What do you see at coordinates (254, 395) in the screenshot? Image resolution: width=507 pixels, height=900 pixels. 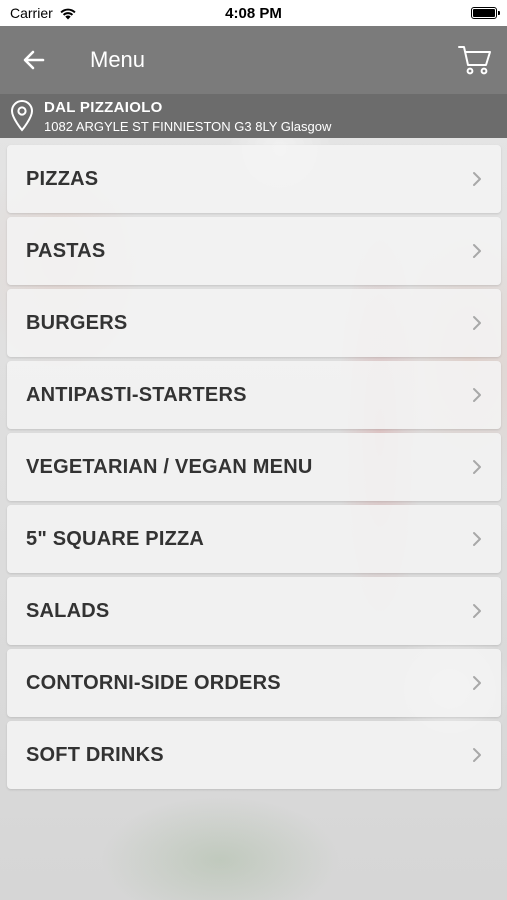 I see `menu-item-antipasti-starters: ANTIPASTI-STARTERS` at bounding box center [254, 395].